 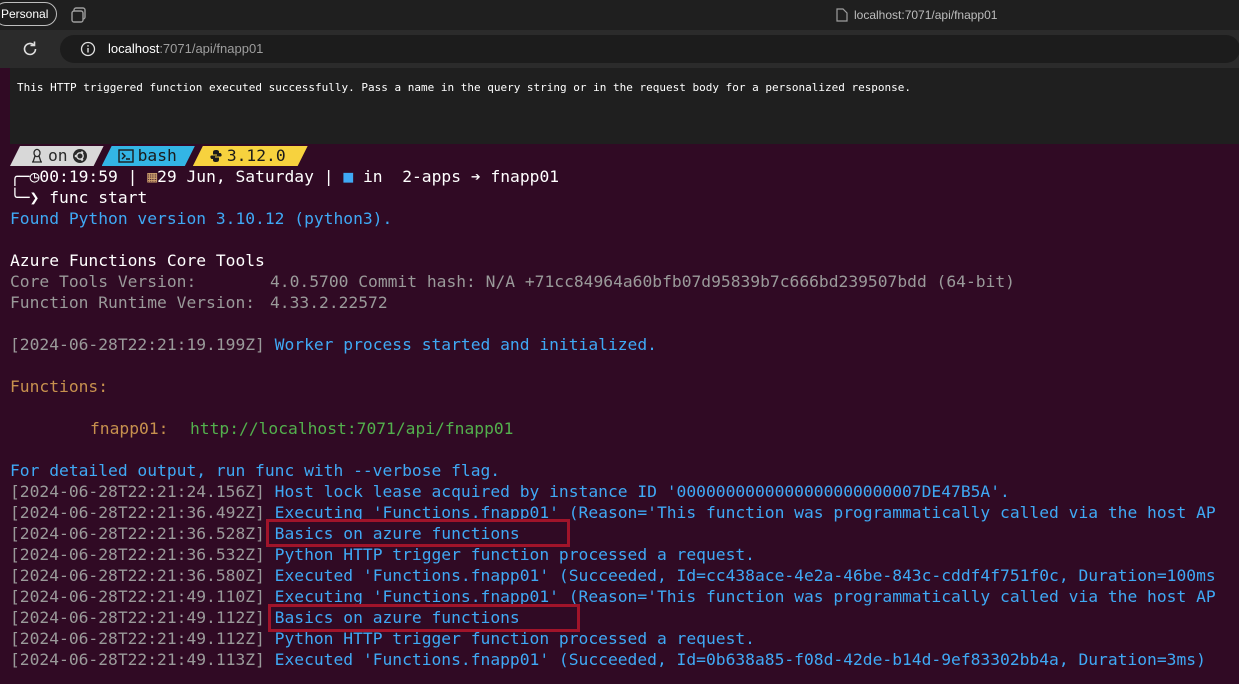 What do you see at coordinates (842, 15) in the screenshot?
I see `page-icon` at bounding box center [842, 15].